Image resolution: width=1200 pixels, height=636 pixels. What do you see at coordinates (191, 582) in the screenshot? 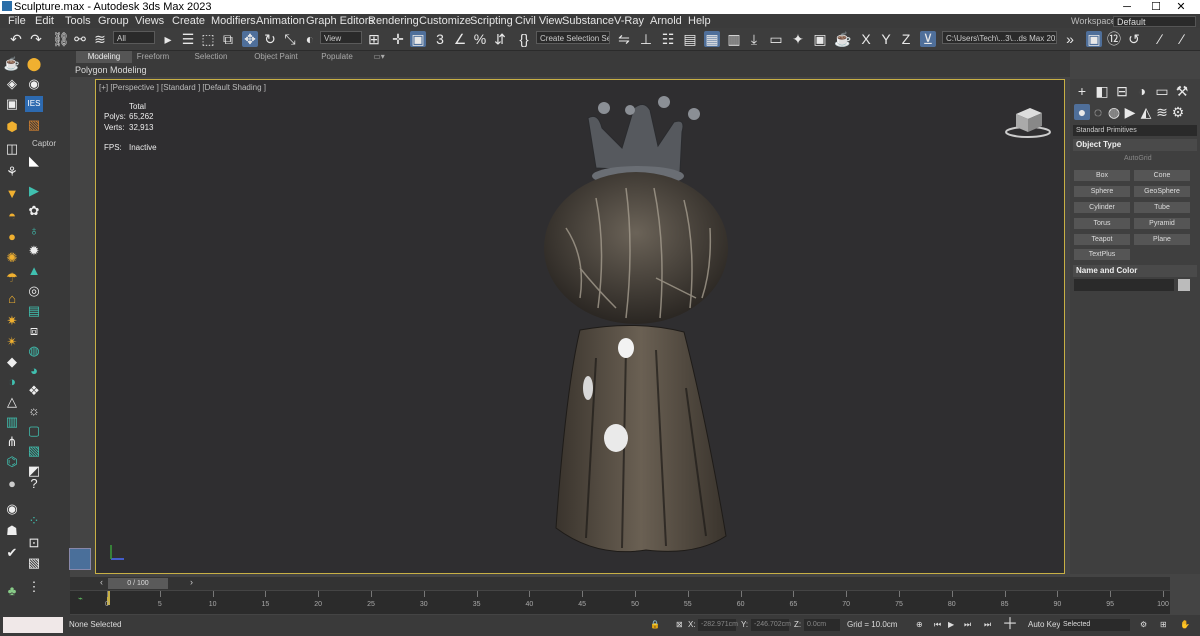
I see `slider-next-icon: ›` at bounding box center [191, 582].